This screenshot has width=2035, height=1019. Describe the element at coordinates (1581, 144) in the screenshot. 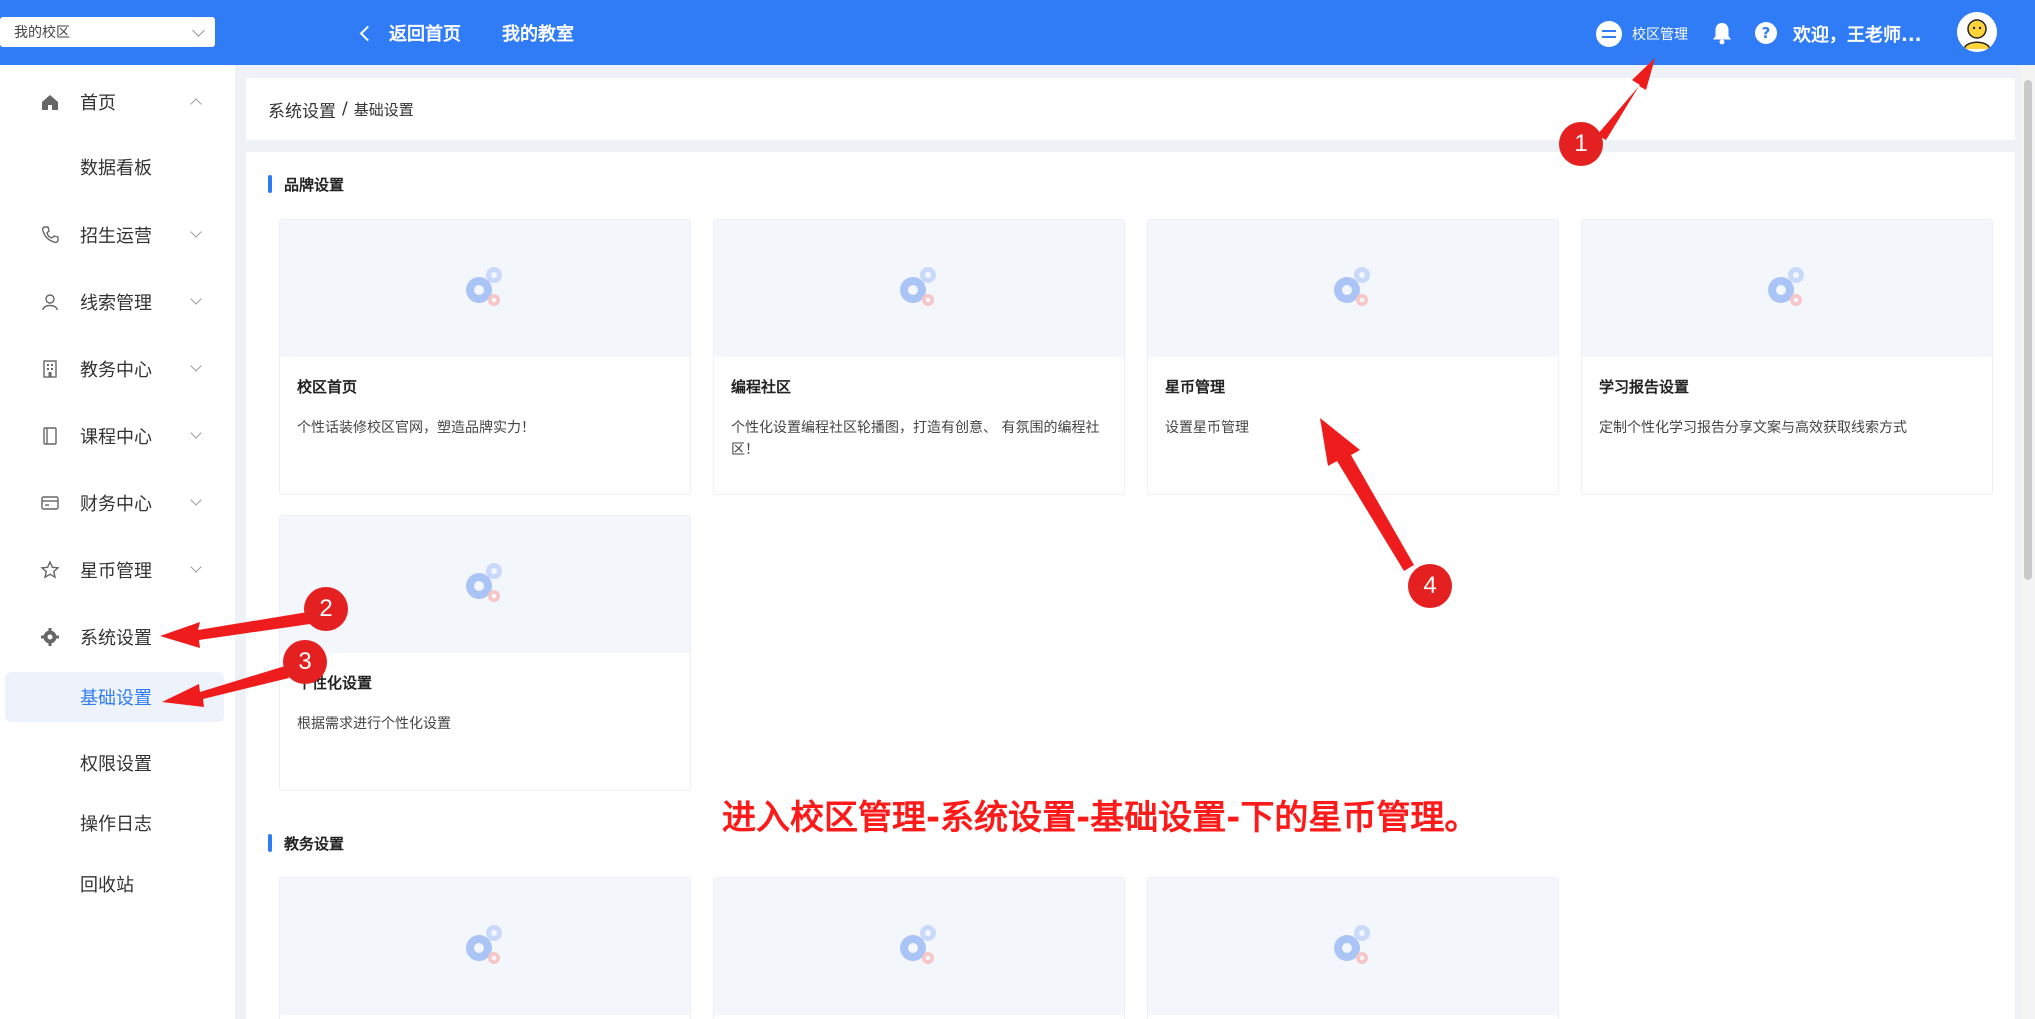

I see `annotation-badge-1: 1` at that location.